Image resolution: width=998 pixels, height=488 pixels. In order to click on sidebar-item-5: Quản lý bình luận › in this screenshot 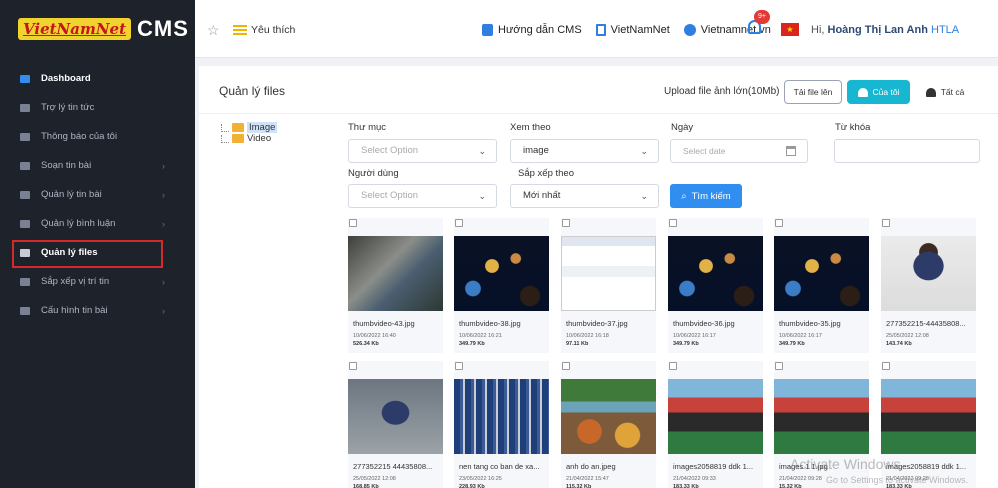, I will do `click(97, 223)`.